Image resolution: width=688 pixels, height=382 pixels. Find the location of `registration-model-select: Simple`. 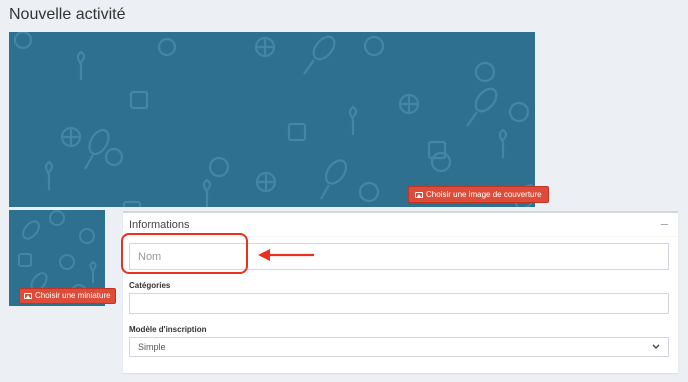

registration-model-select: Simple is located at coordinates (399, 347).